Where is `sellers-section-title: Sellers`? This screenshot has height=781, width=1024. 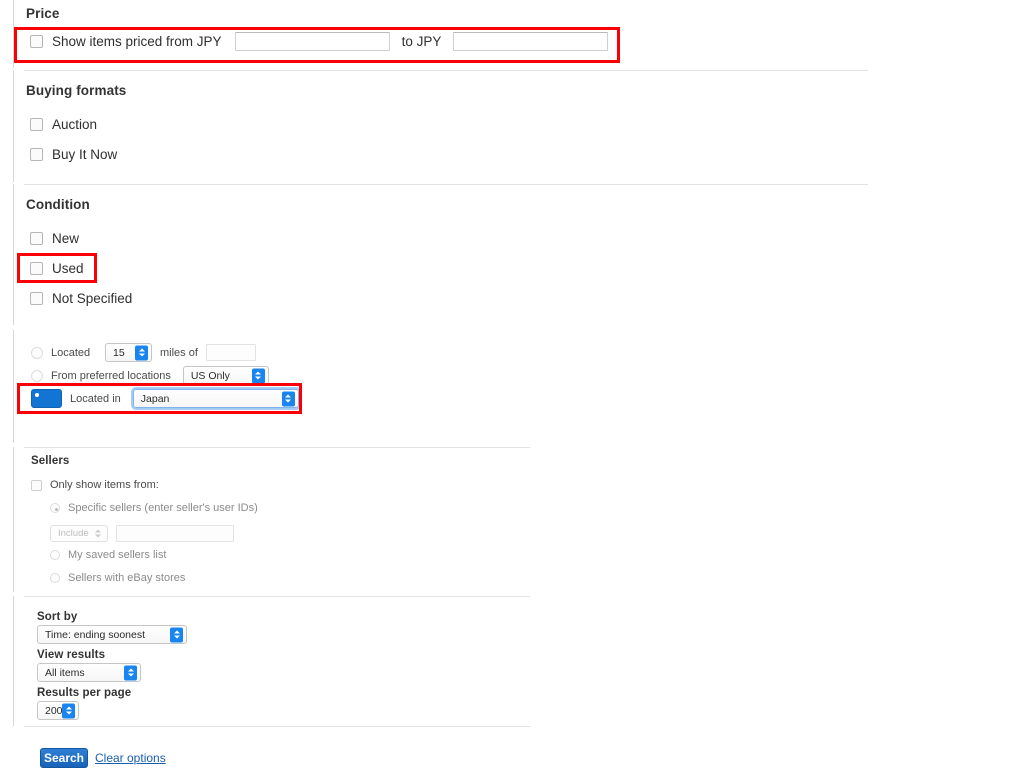
sellers-section-title: Sellers is located at coordinates (50, 461).